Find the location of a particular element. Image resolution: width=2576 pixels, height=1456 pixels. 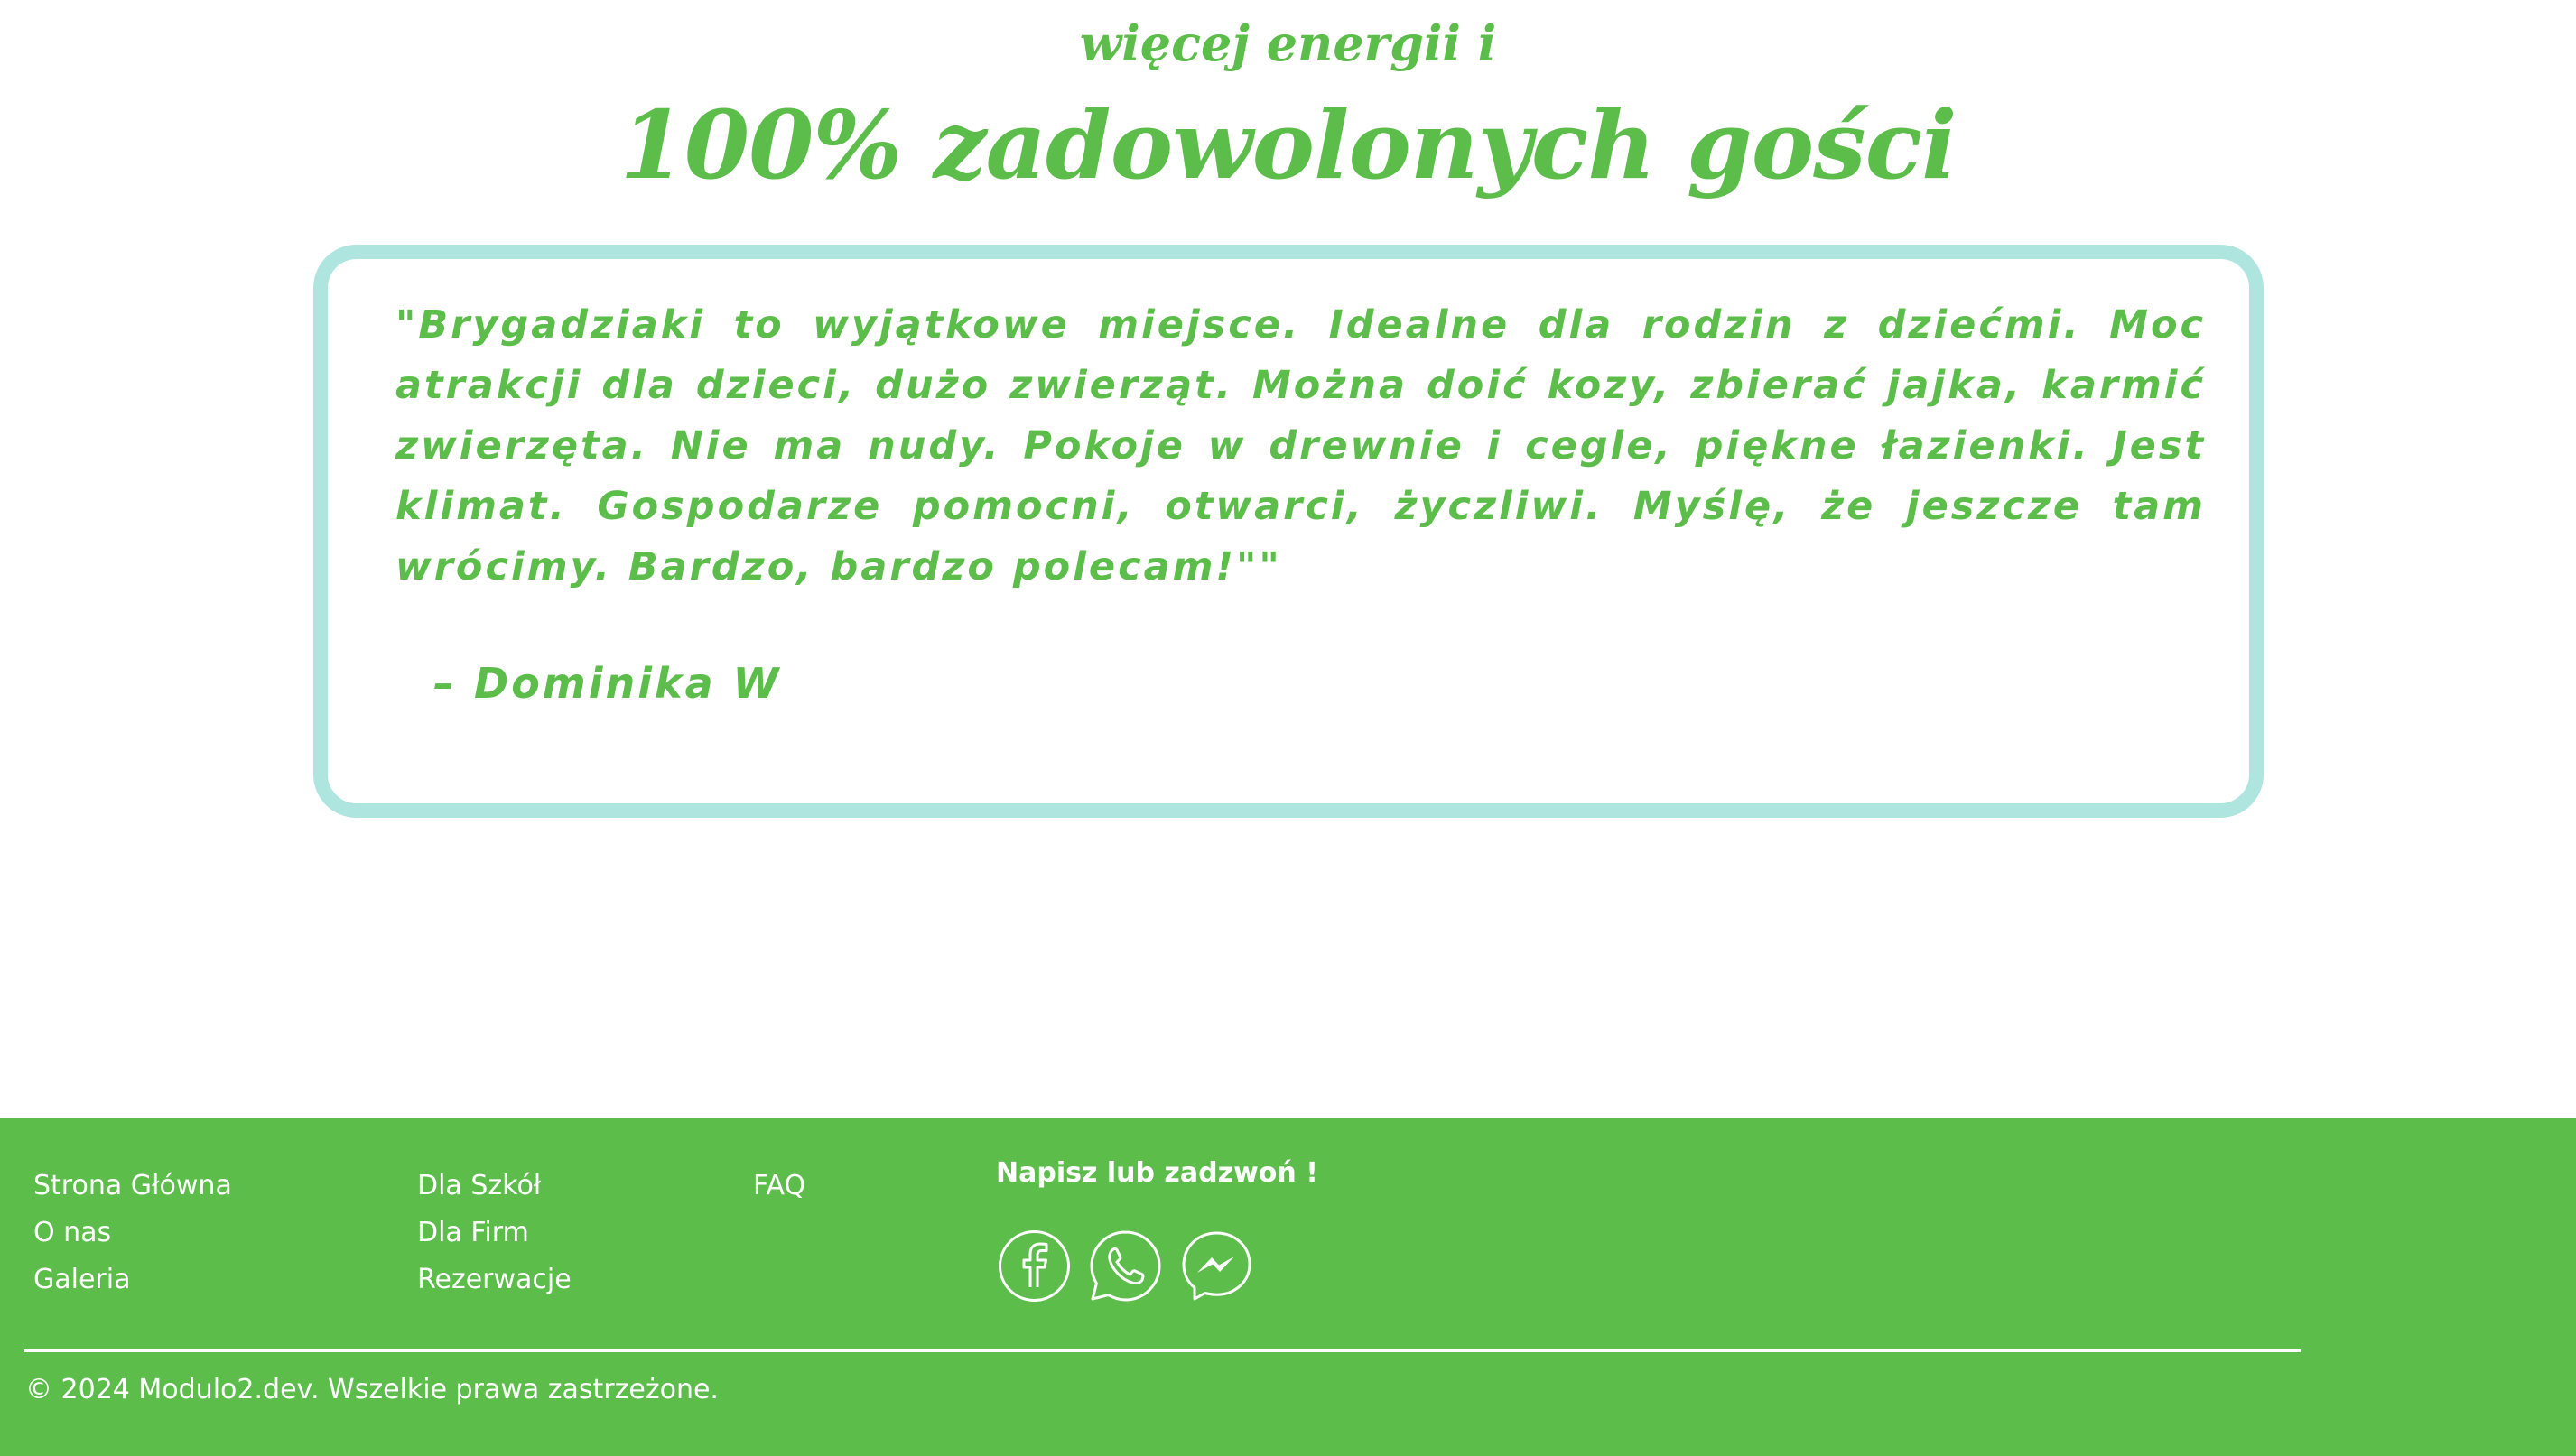

testimonial-author: – Dominika W is located at coordinates (607, 683).